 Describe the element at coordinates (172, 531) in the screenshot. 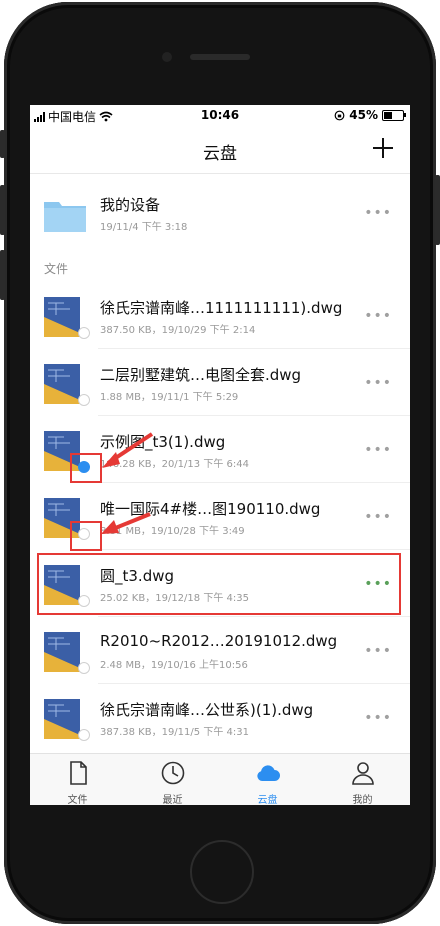

I see `file-meta: 8.81 MB，19/10/28 下午 3:49` at that location.